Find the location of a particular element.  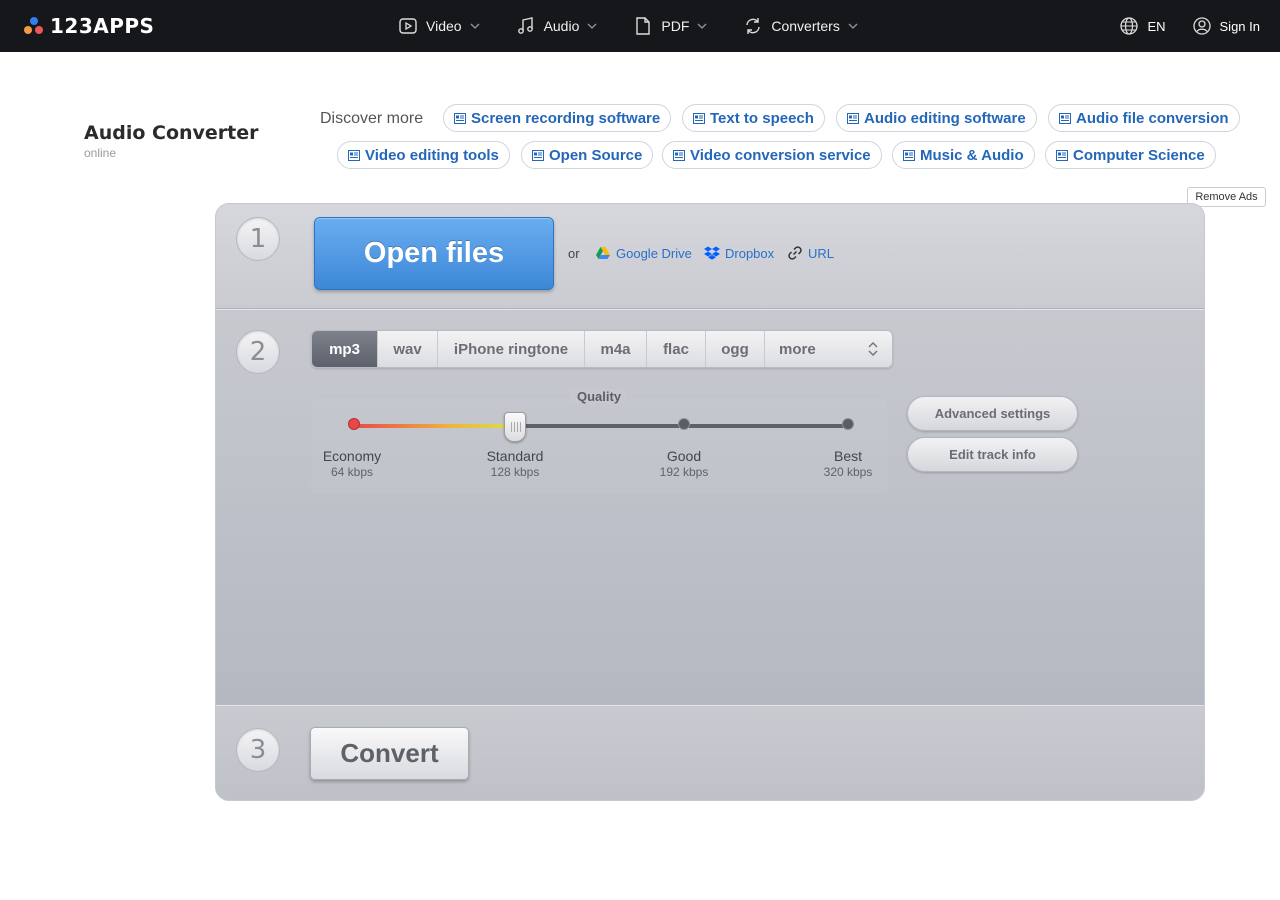

discover-chip: Music & Audio is located at coordinates (963, 155).